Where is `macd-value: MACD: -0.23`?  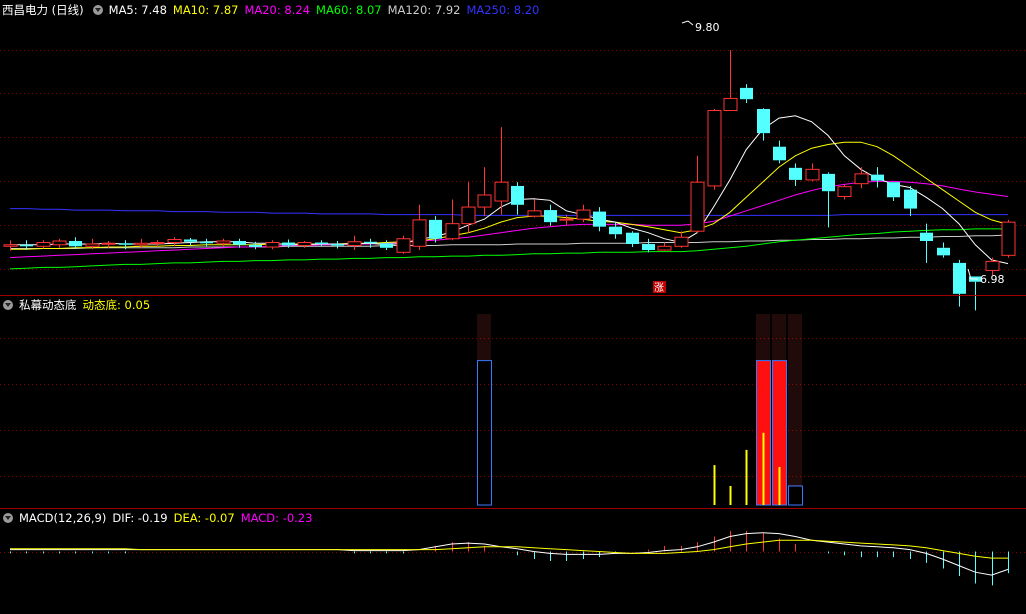
macd-value: MACD: -0.23 is located at coordinates (276, 518).